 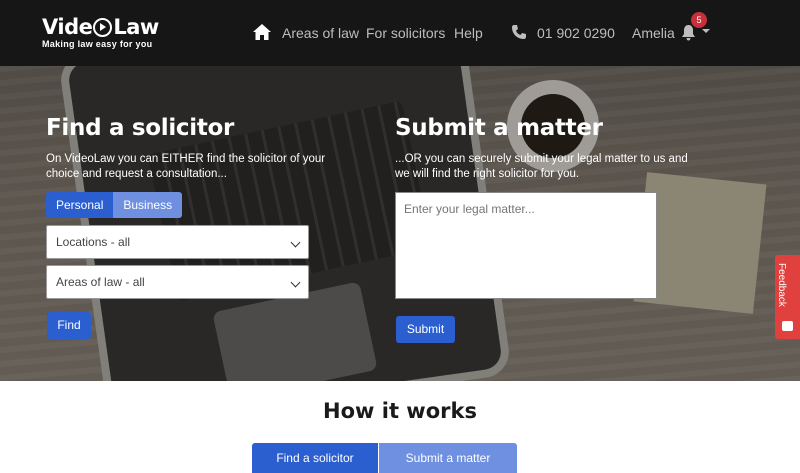 What do you see at coordinates (468, 33) in the screenshot?
I see `nav-help: Help` at bounding box center [468, 33].